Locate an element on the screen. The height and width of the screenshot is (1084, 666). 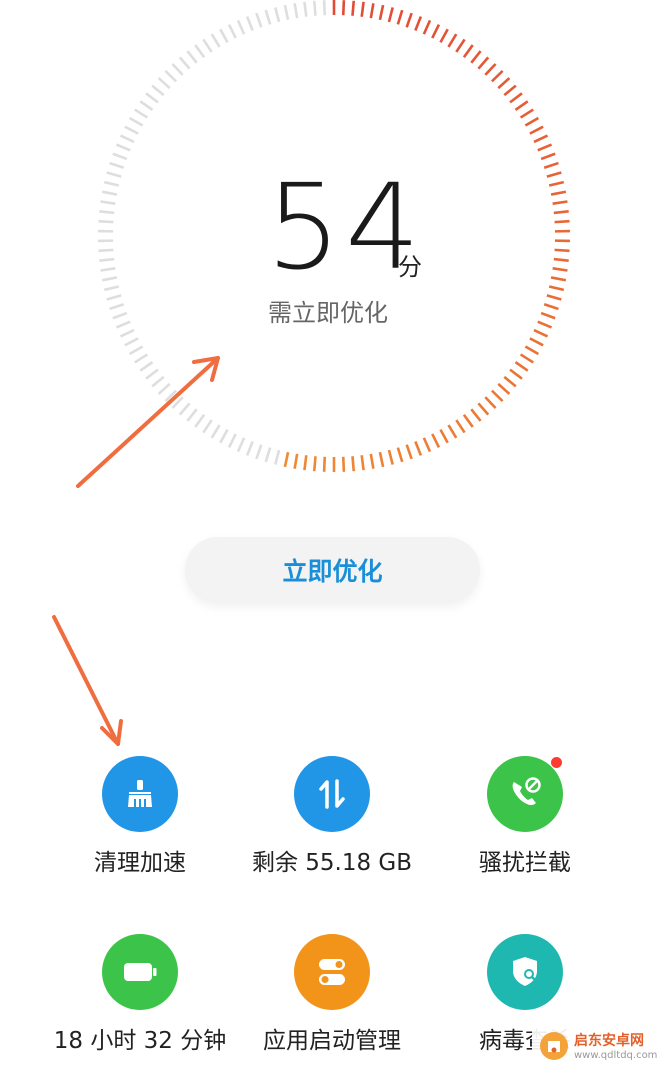
optimize-now-button: 立即优化 is located at coordinates (332, 570).